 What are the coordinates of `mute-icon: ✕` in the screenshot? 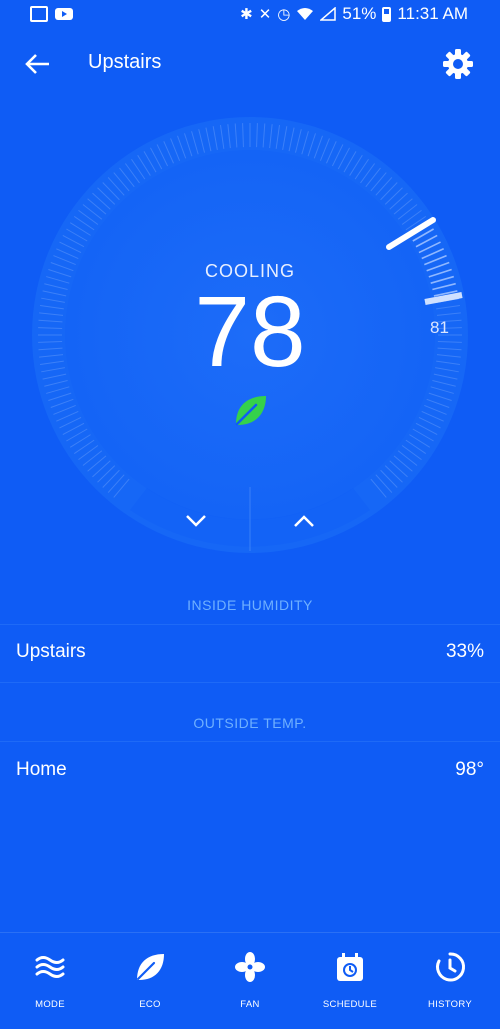 It's located at (265, 14).